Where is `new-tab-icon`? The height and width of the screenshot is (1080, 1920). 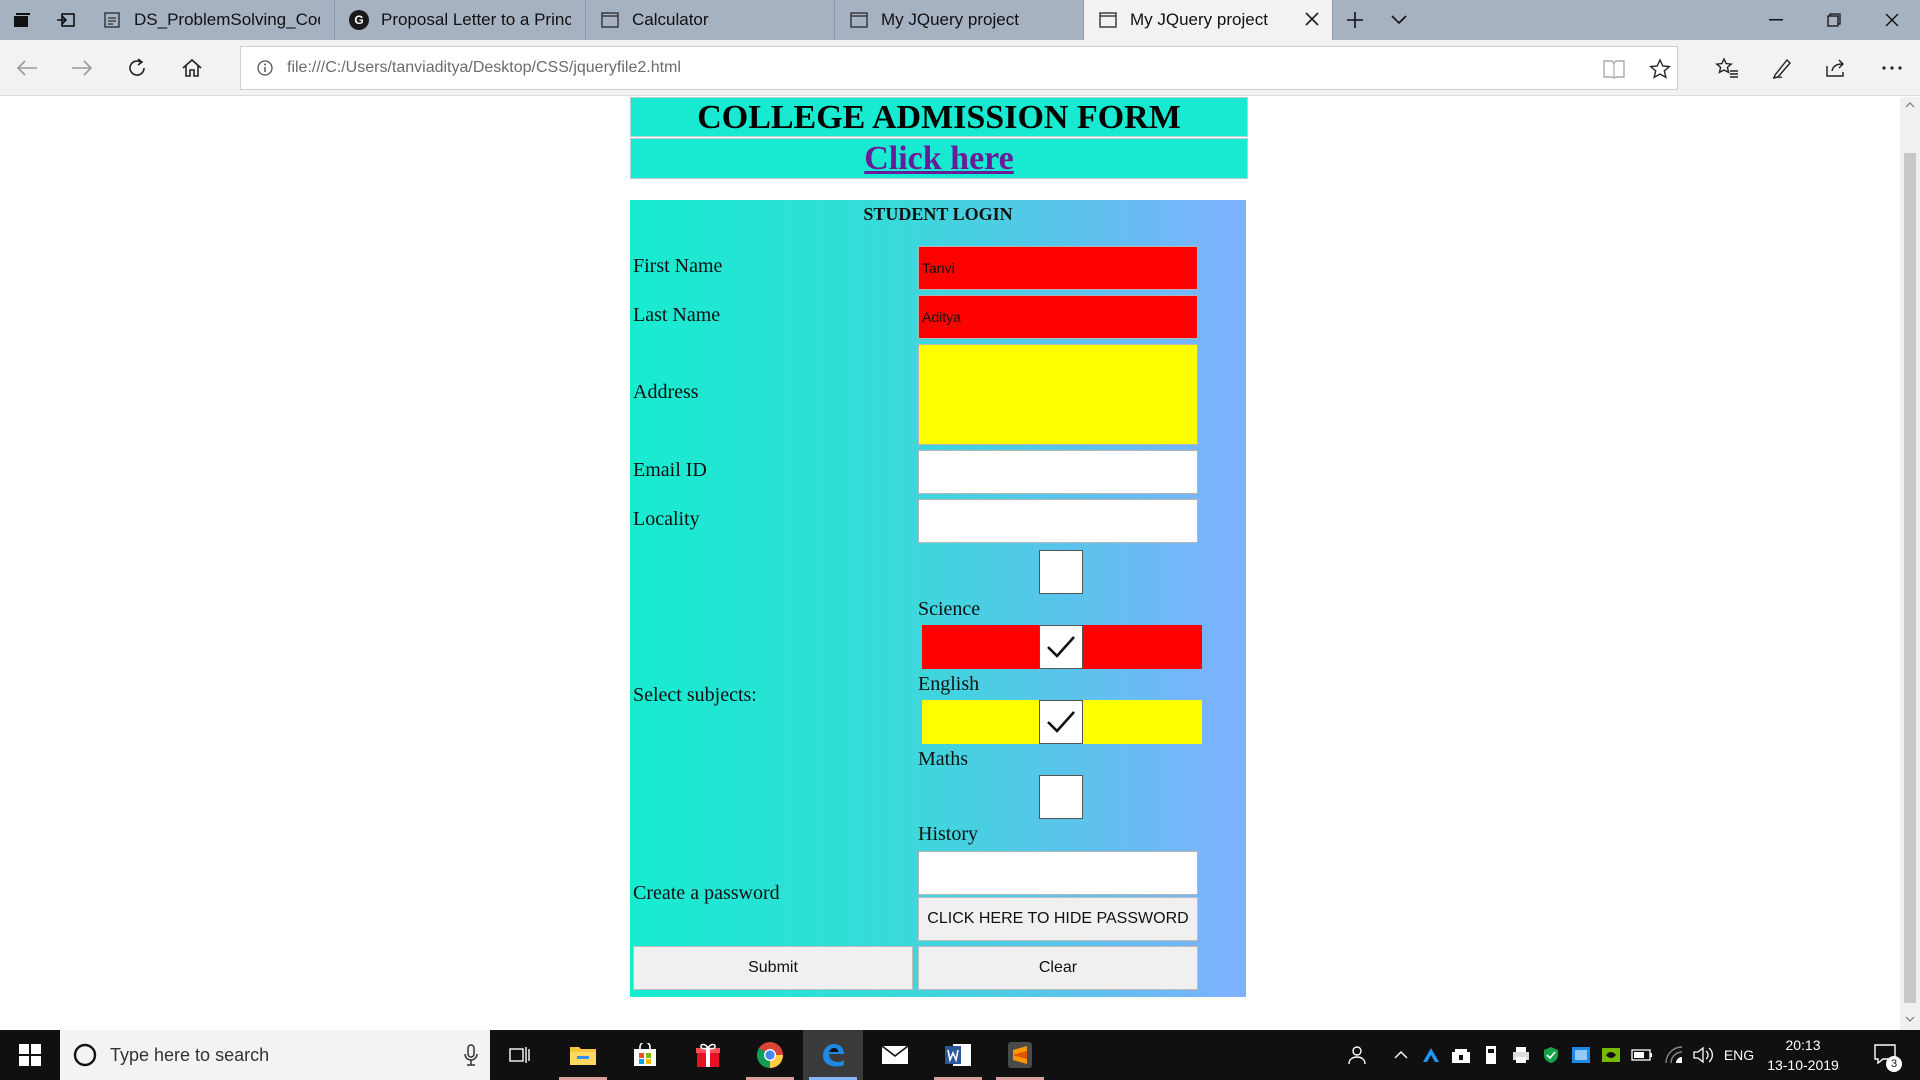
new-tab-icon is located at coordinates (1355, 20).